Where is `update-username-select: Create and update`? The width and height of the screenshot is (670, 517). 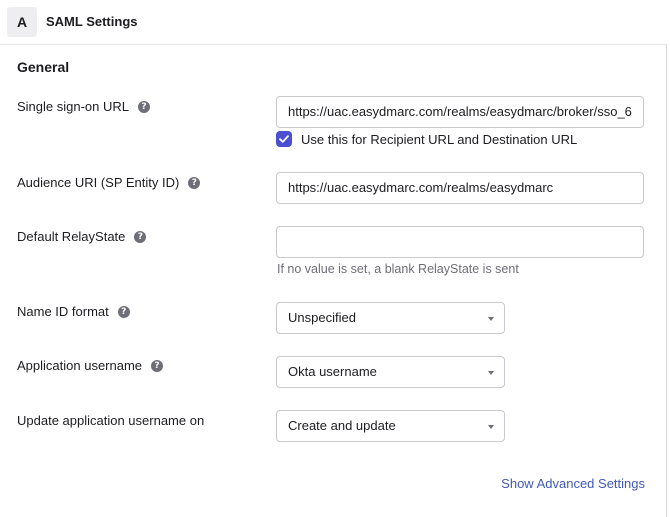 update-username-select: Create and update is located at coordinates (390, 426).